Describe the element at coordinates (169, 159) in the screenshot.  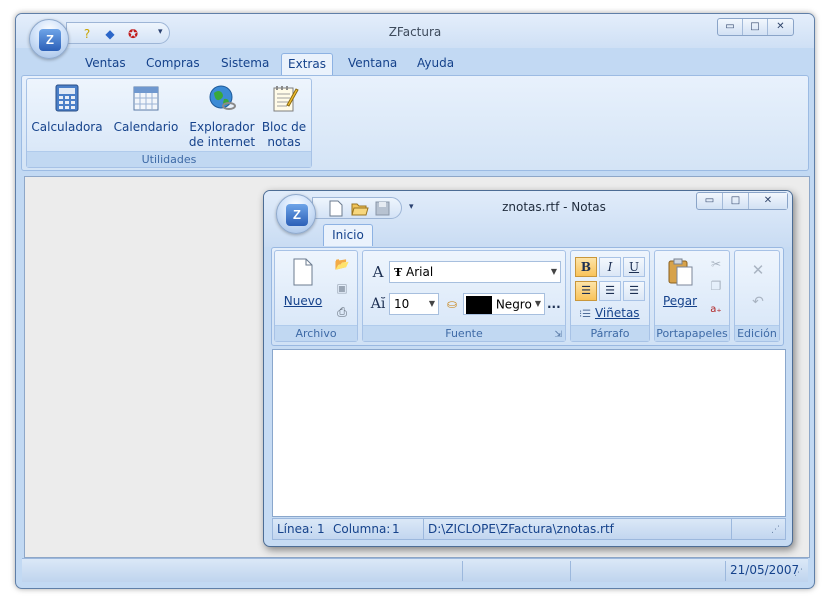
I see `group-label-utilidades: Utilidades` at that location.